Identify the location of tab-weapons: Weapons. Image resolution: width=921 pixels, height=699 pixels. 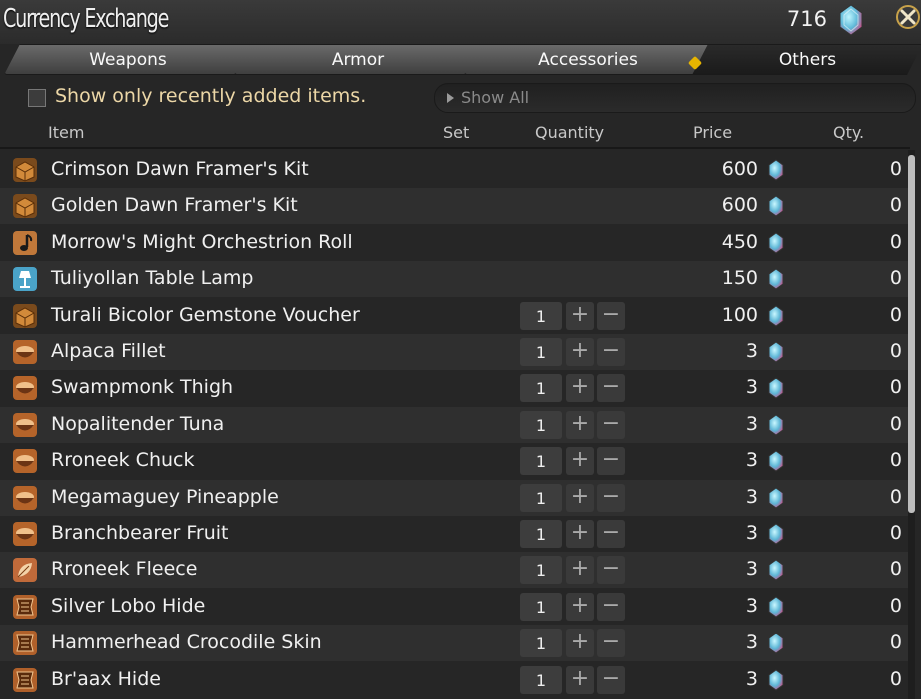
(128, 59).